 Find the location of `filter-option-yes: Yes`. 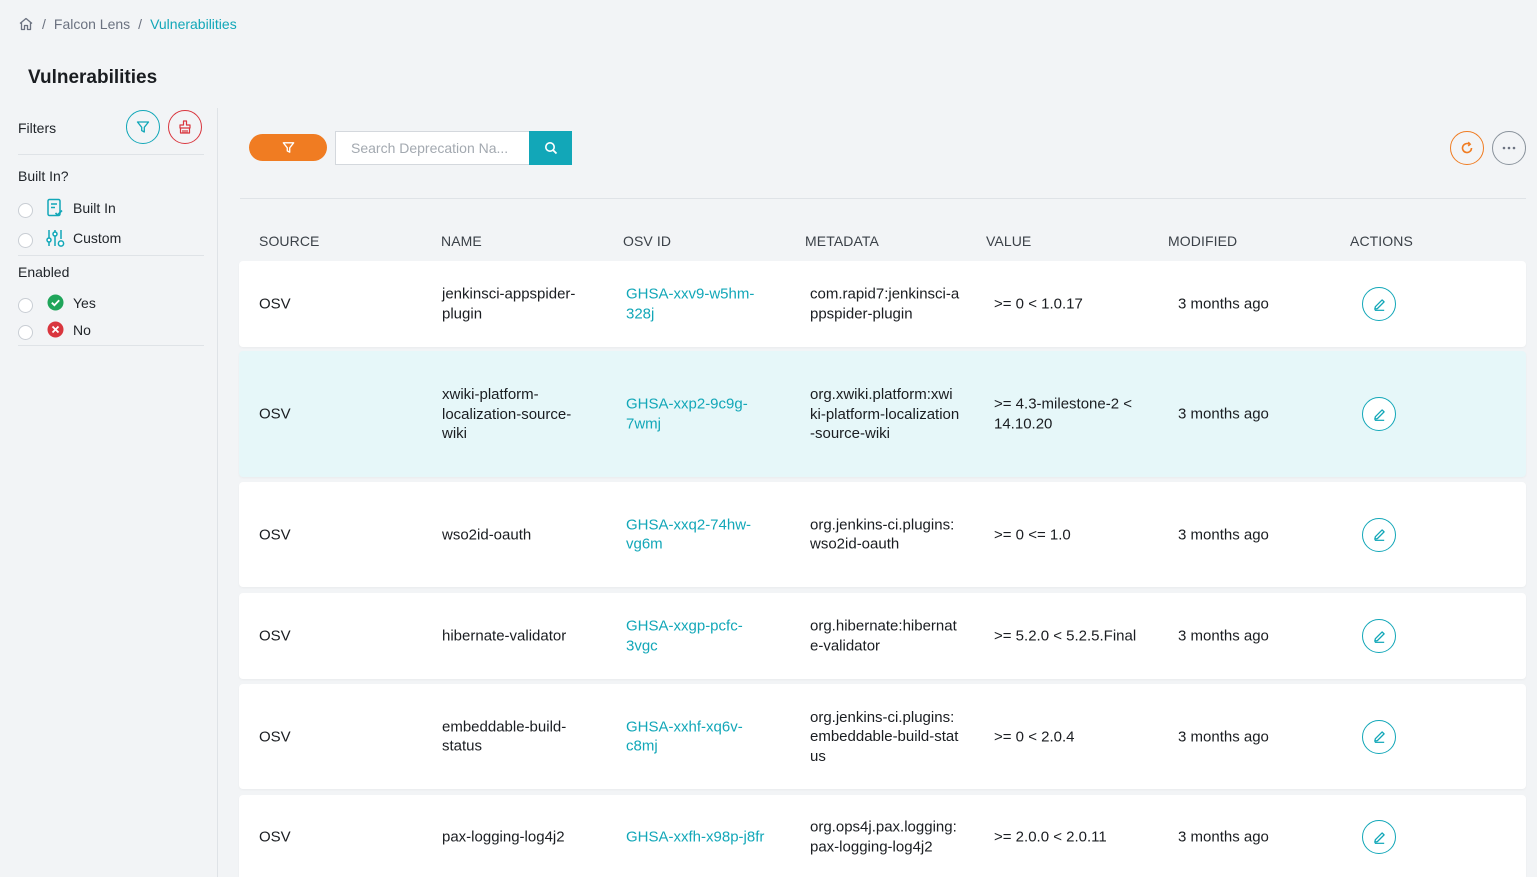

filter-option-yes: Yes is located at coordinates (57, 302).